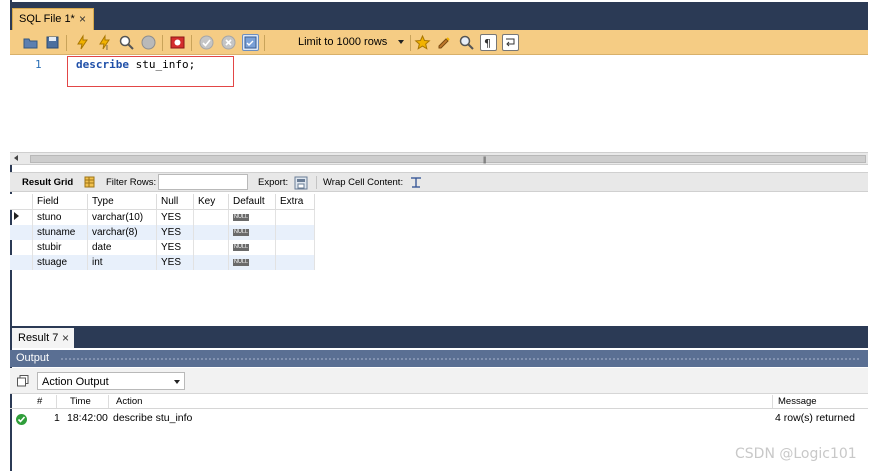 The image size is (869, 471). What do you see at coordinates (177, 42) in the screenshot?
I see `toggle-error-icon` at bounding box center [177, 42].